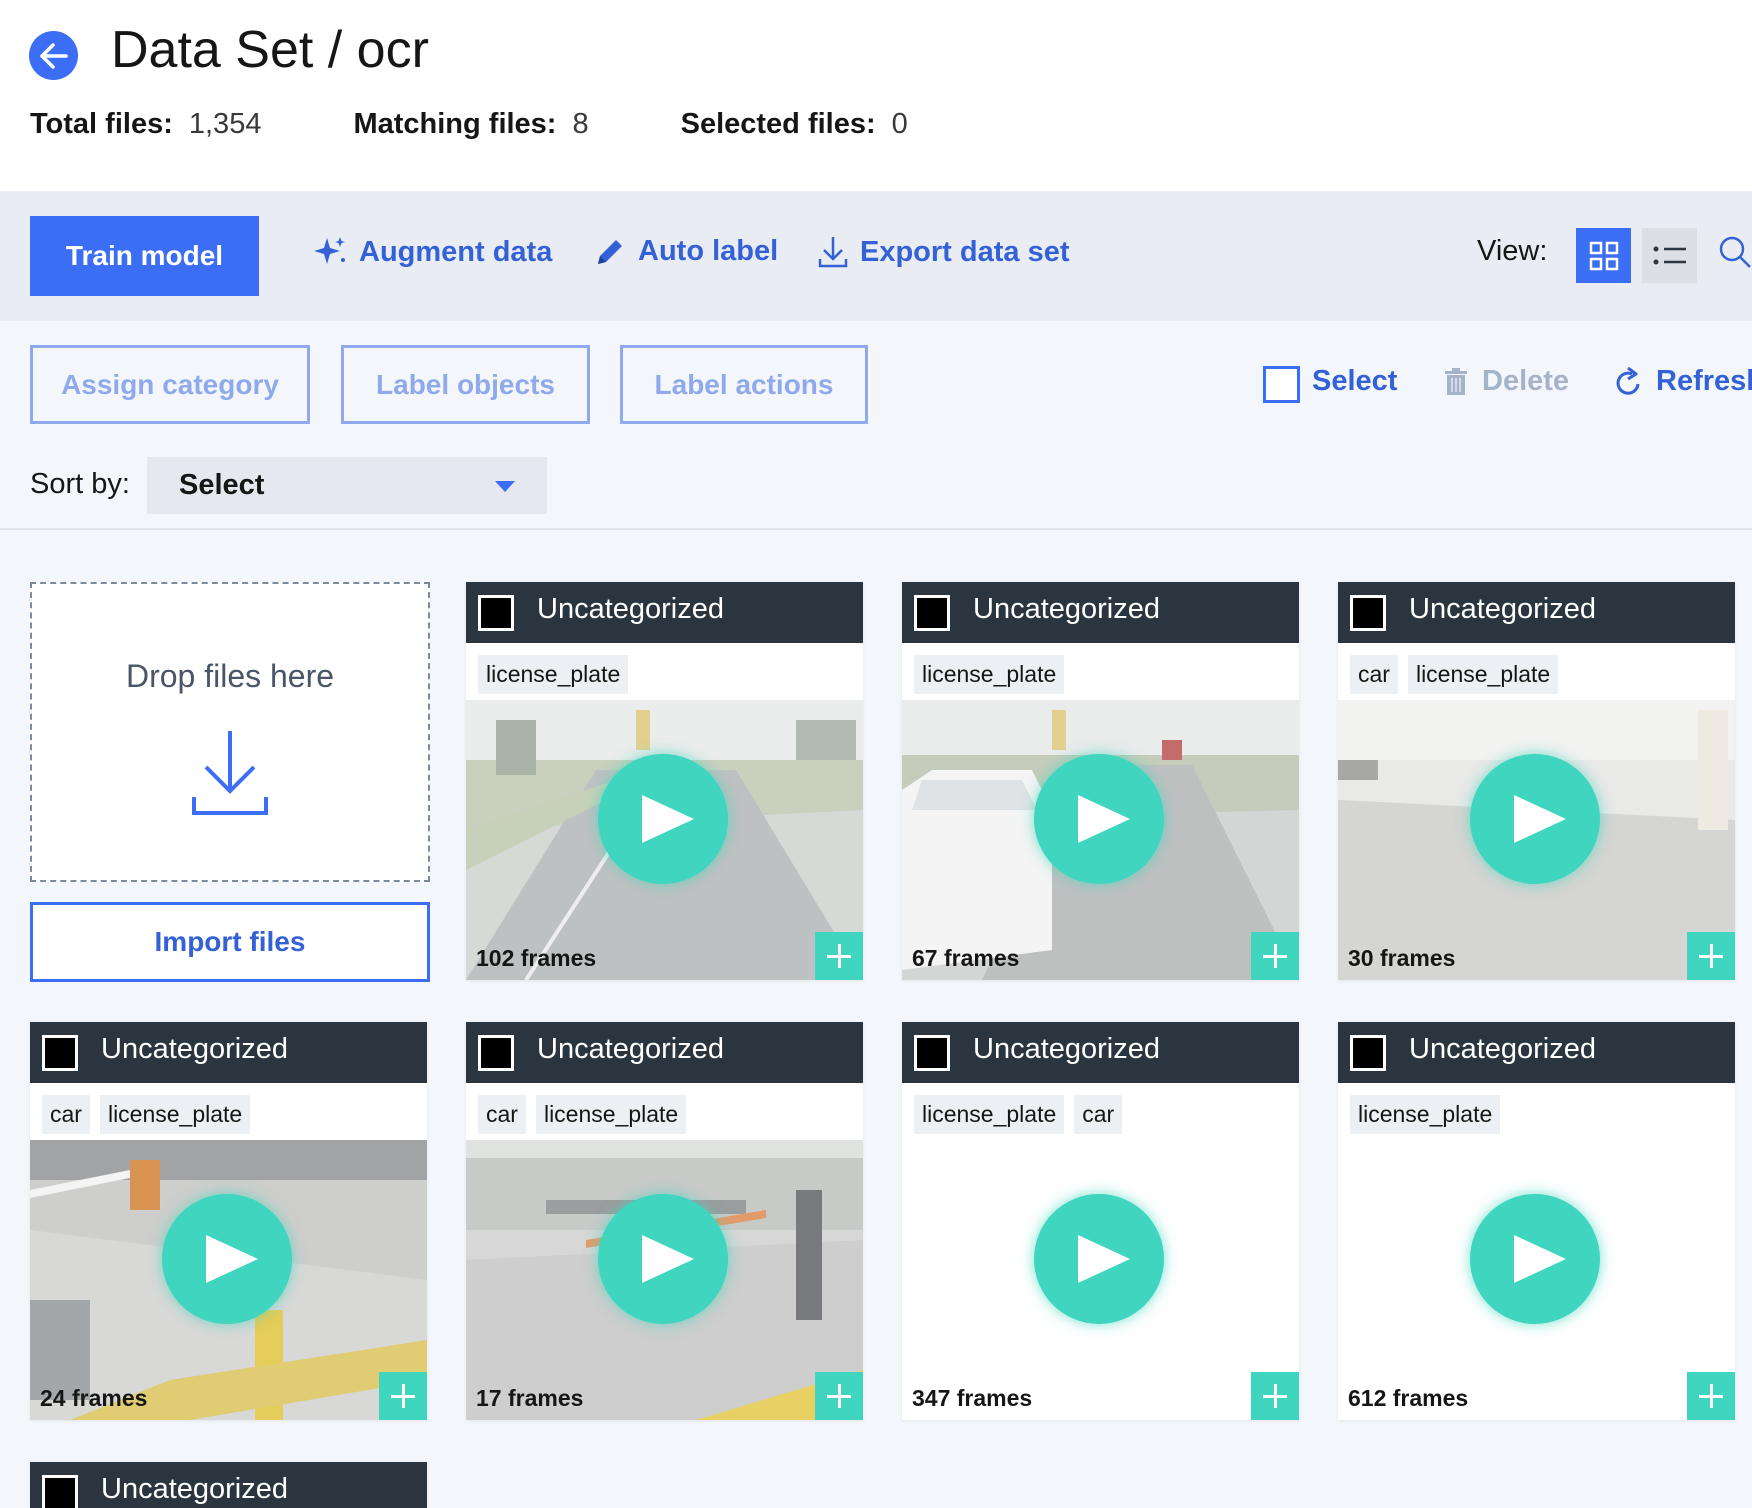 This screenshot has height=1508, width=1752. Describe the element at coordinates (465, 384) in the screenshot. I see `label-objects-button: Label objects` at that location.